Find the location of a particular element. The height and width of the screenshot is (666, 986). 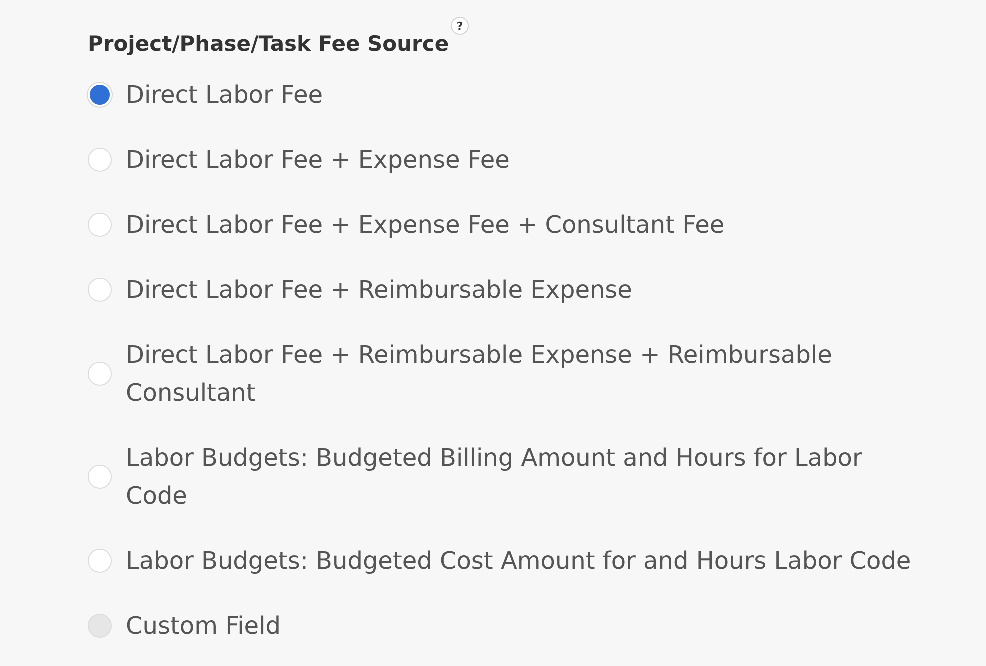

option-label: Direct Labor Fee + Expense Fee + Consultant Fee is located at coordinates (425, 225).